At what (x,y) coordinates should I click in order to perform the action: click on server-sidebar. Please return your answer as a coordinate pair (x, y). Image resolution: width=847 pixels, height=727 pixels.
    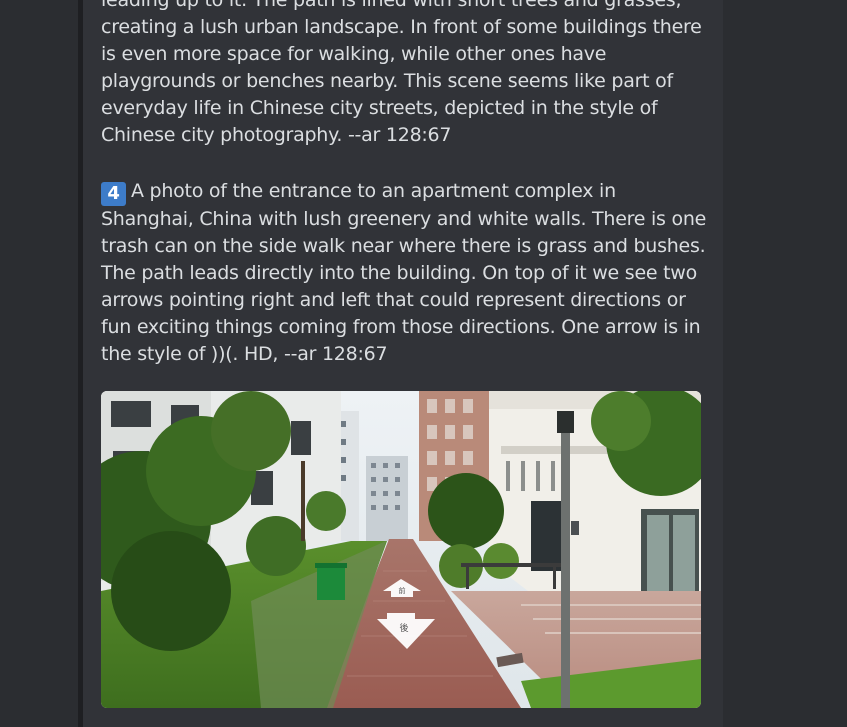
    Looking at the image, I should click on (39, 363).